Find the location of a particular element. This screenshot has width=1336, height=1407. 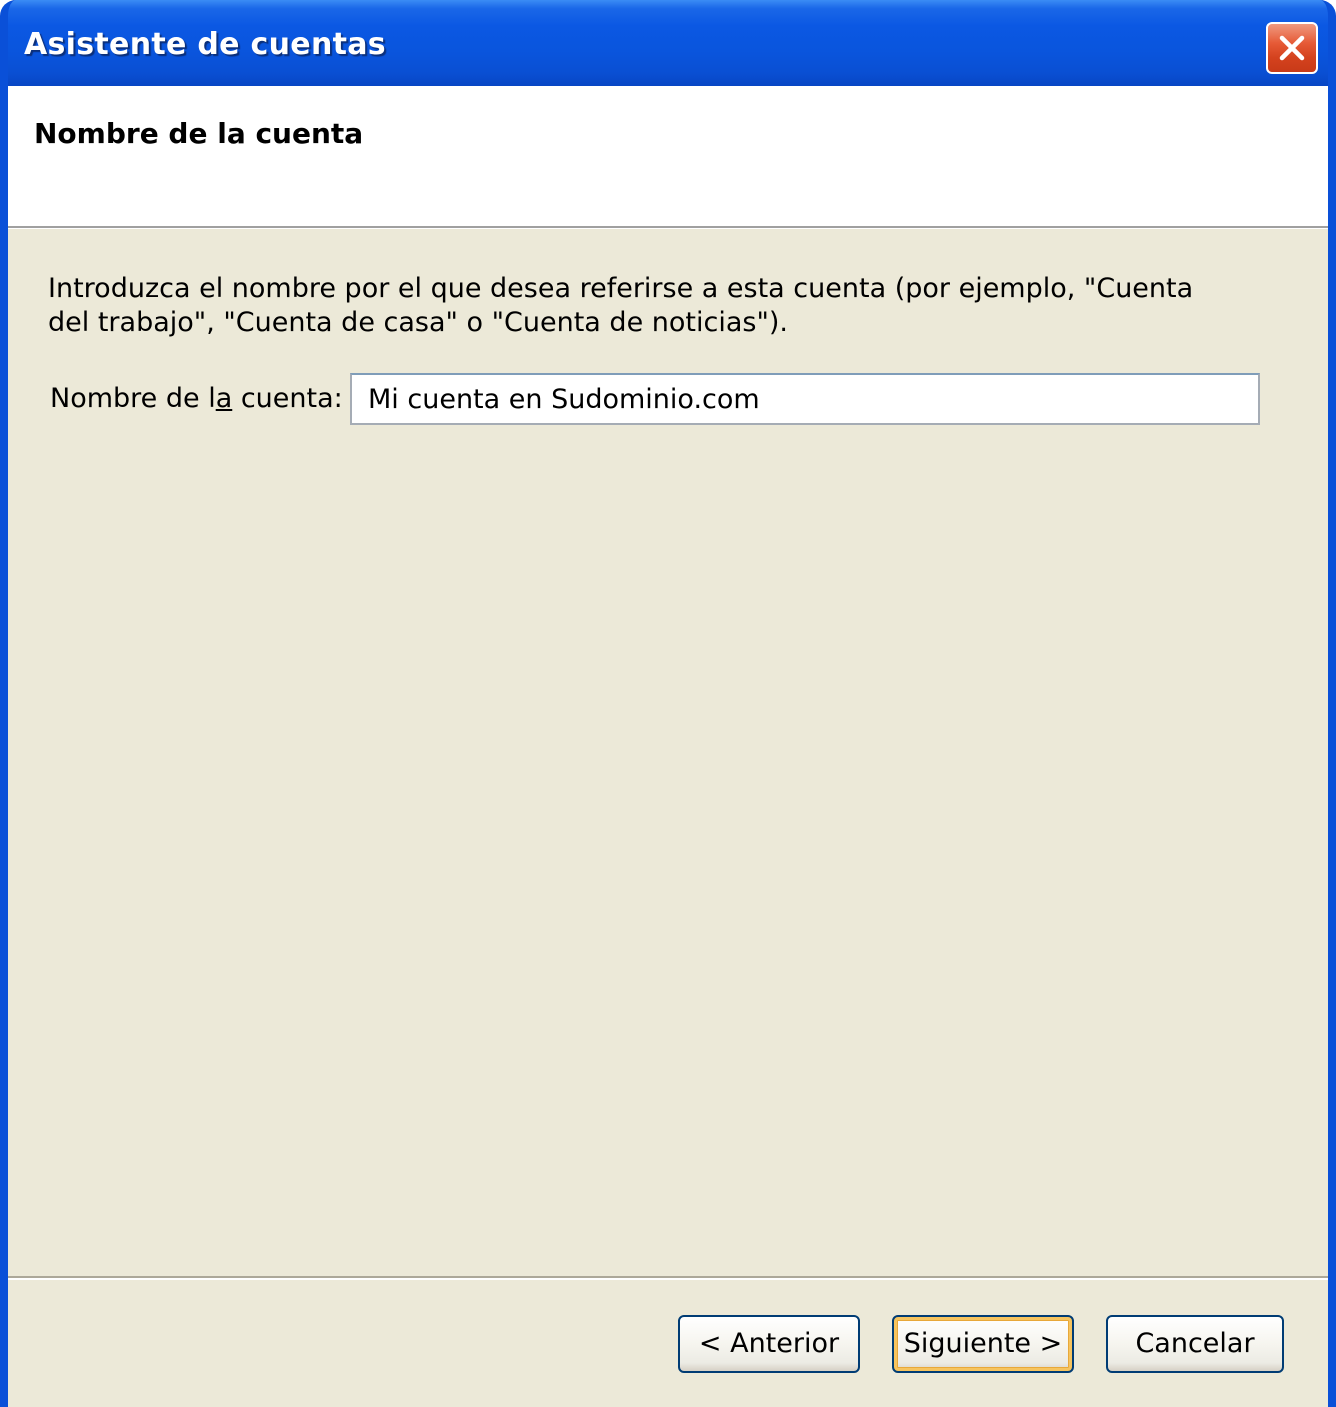

window-title: Asistente de cuentas is located at coordinates (205, 44).